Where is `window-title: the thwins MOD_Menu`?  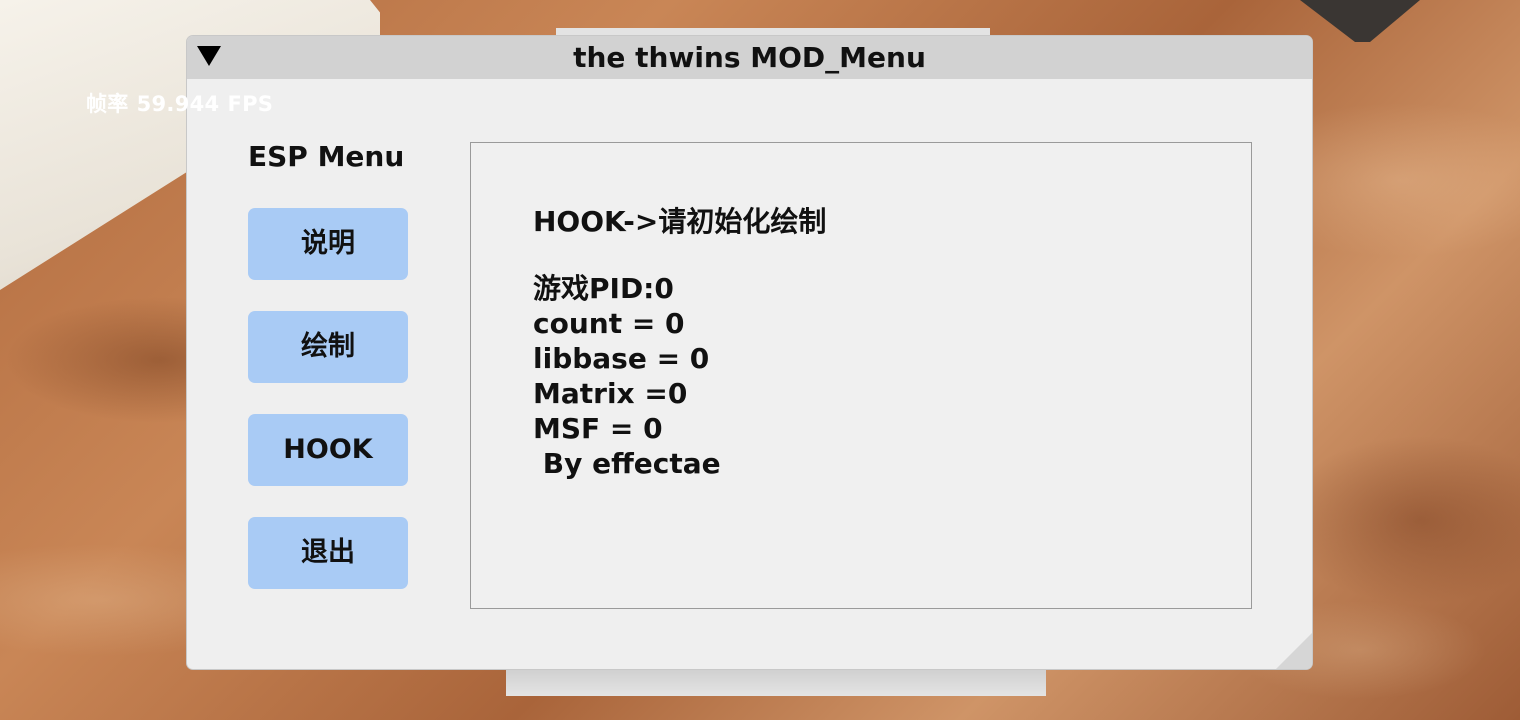
window-title: the thwins MOD_Menu is located at coordinates (749, 57).